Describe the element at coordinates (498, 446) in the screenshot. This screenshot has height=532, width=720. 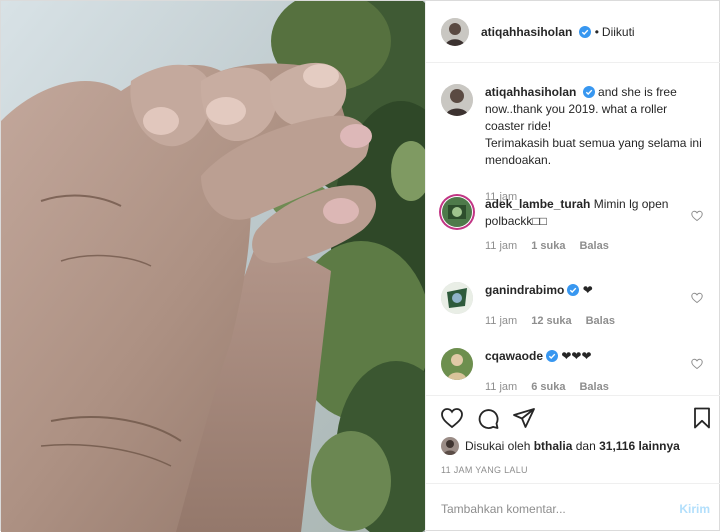
I see `likes-prefix: Disukai oleh` at that location.